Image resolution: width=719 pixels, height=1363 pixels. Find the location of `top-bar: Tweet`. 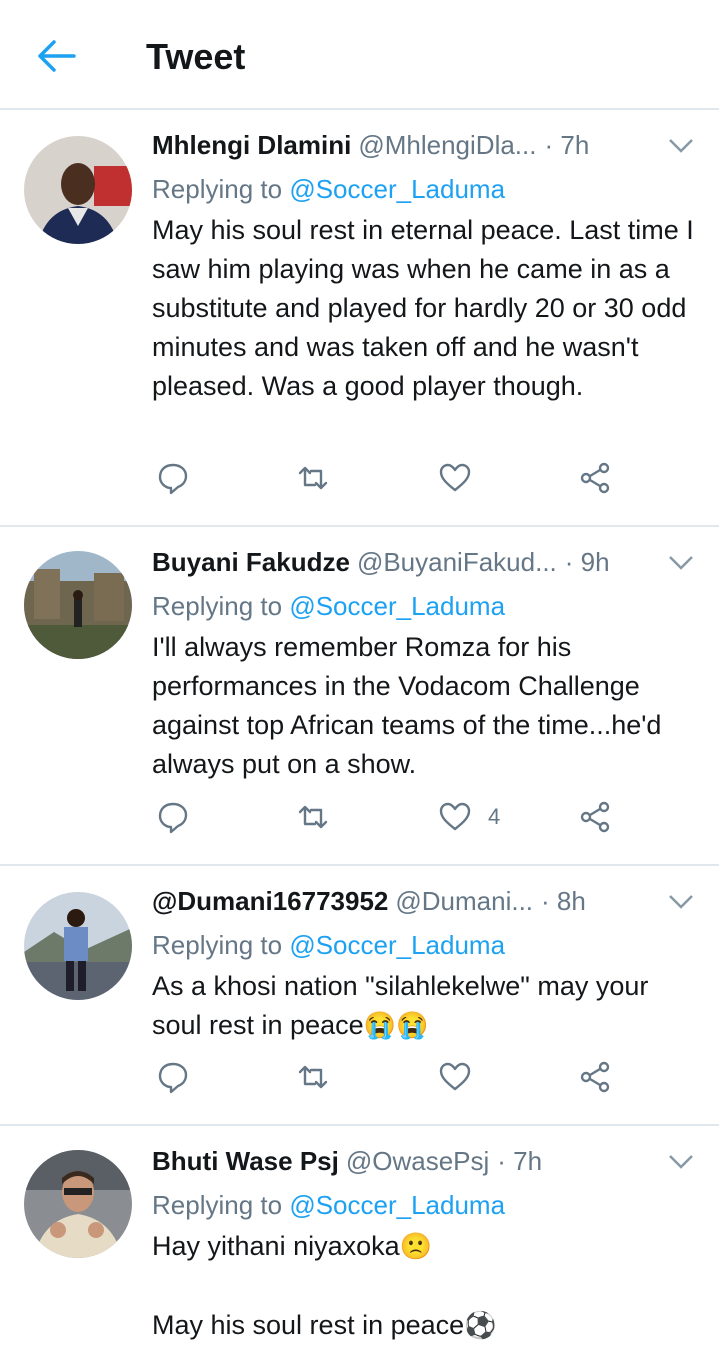

top-bar: Tweet is located at coordinates (359, 55).